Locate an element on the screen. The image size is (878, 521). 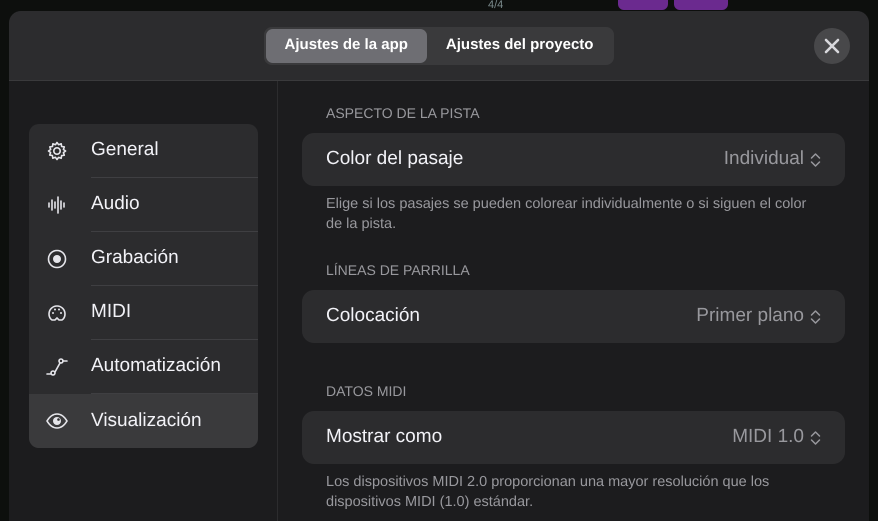
close-icon is located at coordinates (832, 46).